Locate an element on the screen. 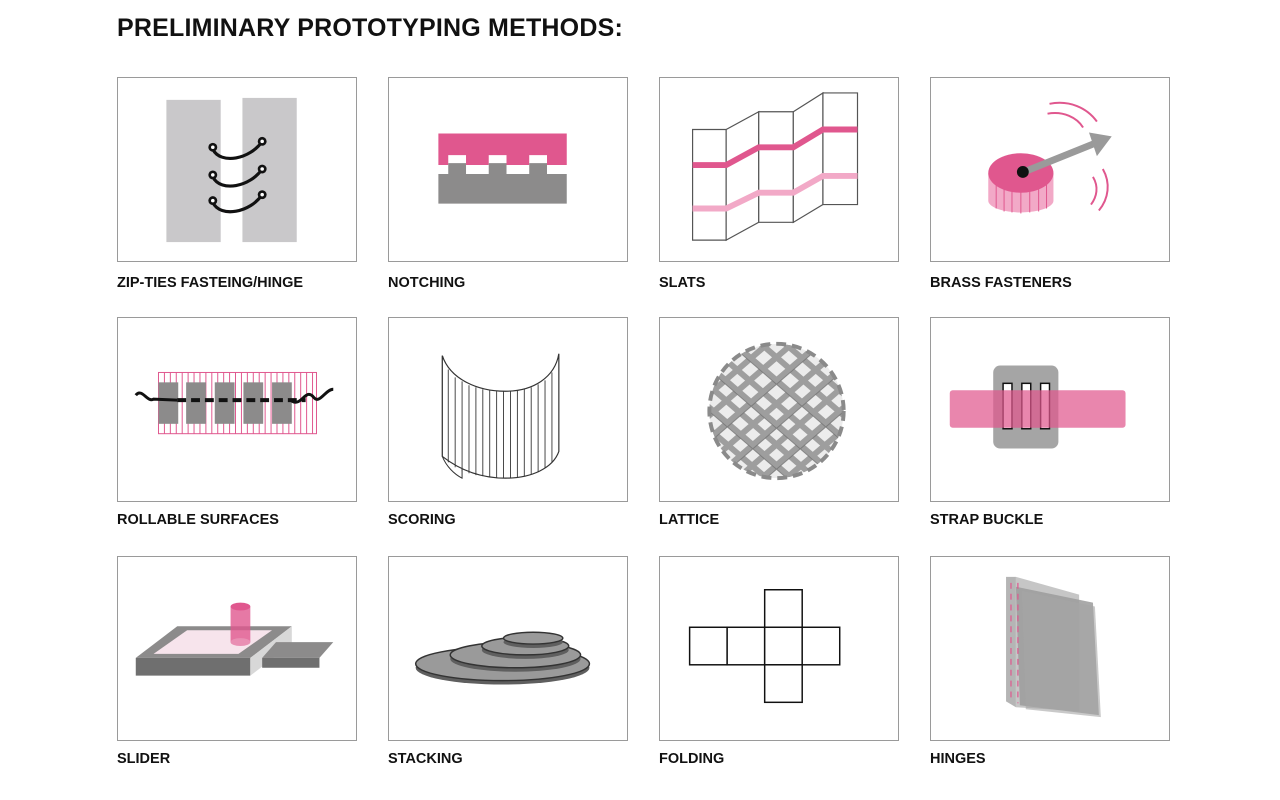 The image size is (1280, 800). method-card-hinges is located at coordinates (1050, 648).